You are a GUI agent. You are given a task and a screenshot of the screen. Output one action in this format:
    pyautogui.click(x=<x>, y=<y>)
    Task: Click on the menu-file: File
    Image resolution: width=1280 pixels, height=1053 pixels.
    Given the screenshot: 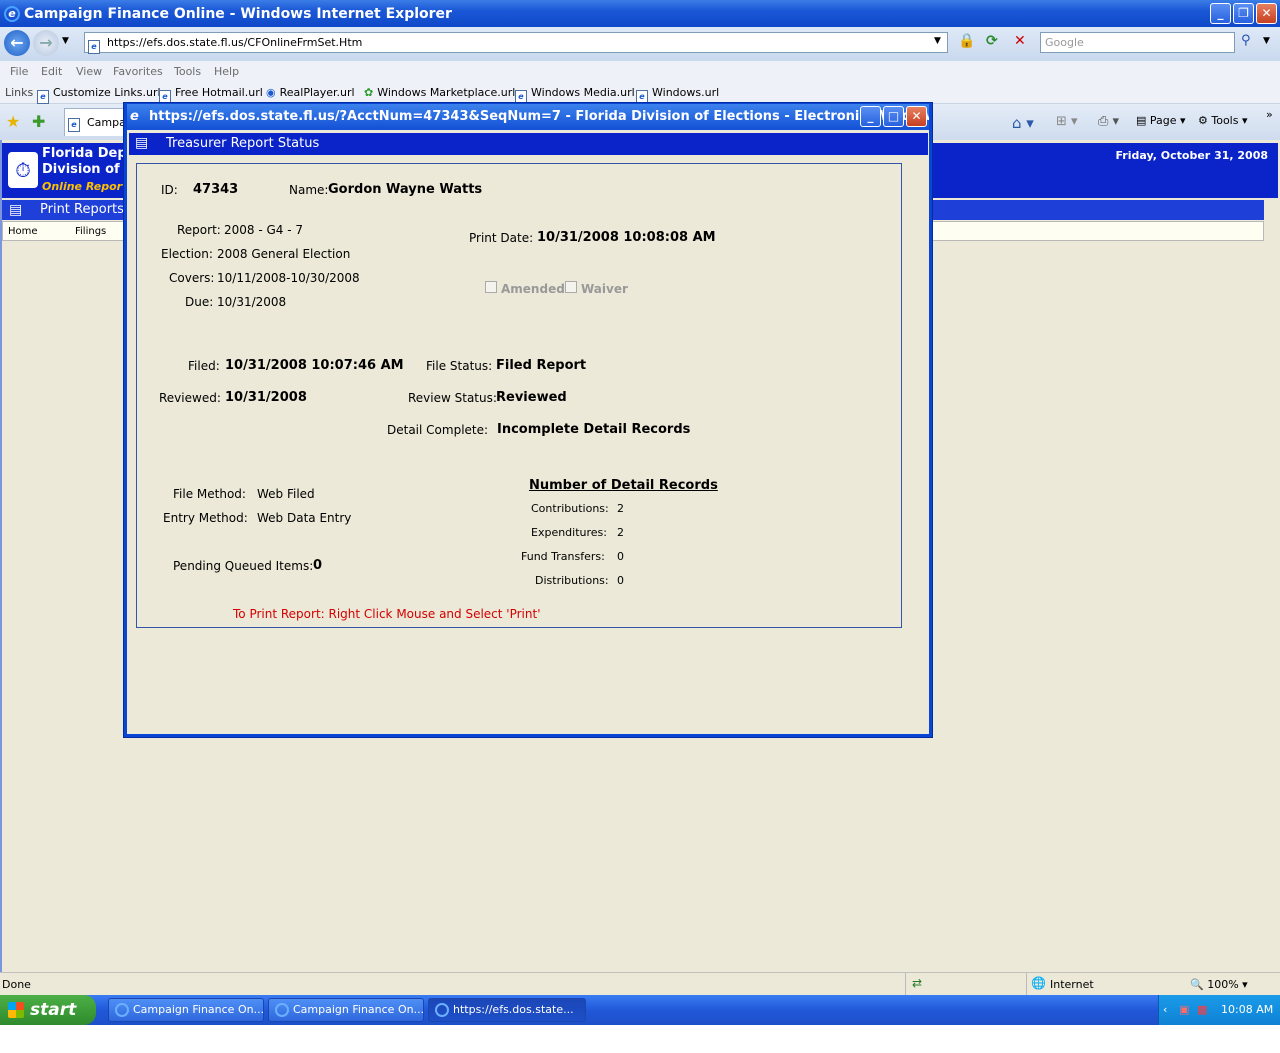 What is the action you would take?
    pyautogui.click(x=19, y=71)
    